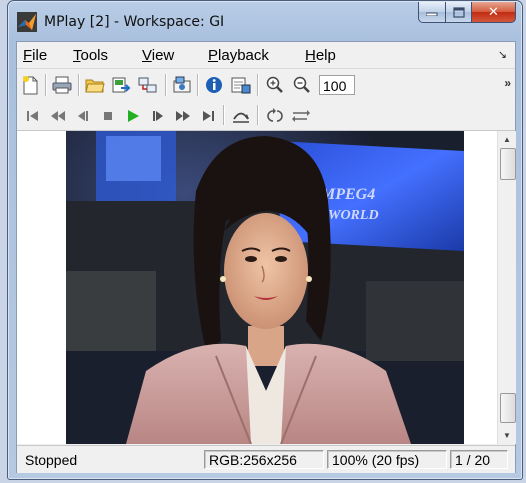  What do you see at coordinates (134, 22) in the screenshot?
I see `window-title: MPlay [2] - Workspace: GI` at bounding box center [134, 22].